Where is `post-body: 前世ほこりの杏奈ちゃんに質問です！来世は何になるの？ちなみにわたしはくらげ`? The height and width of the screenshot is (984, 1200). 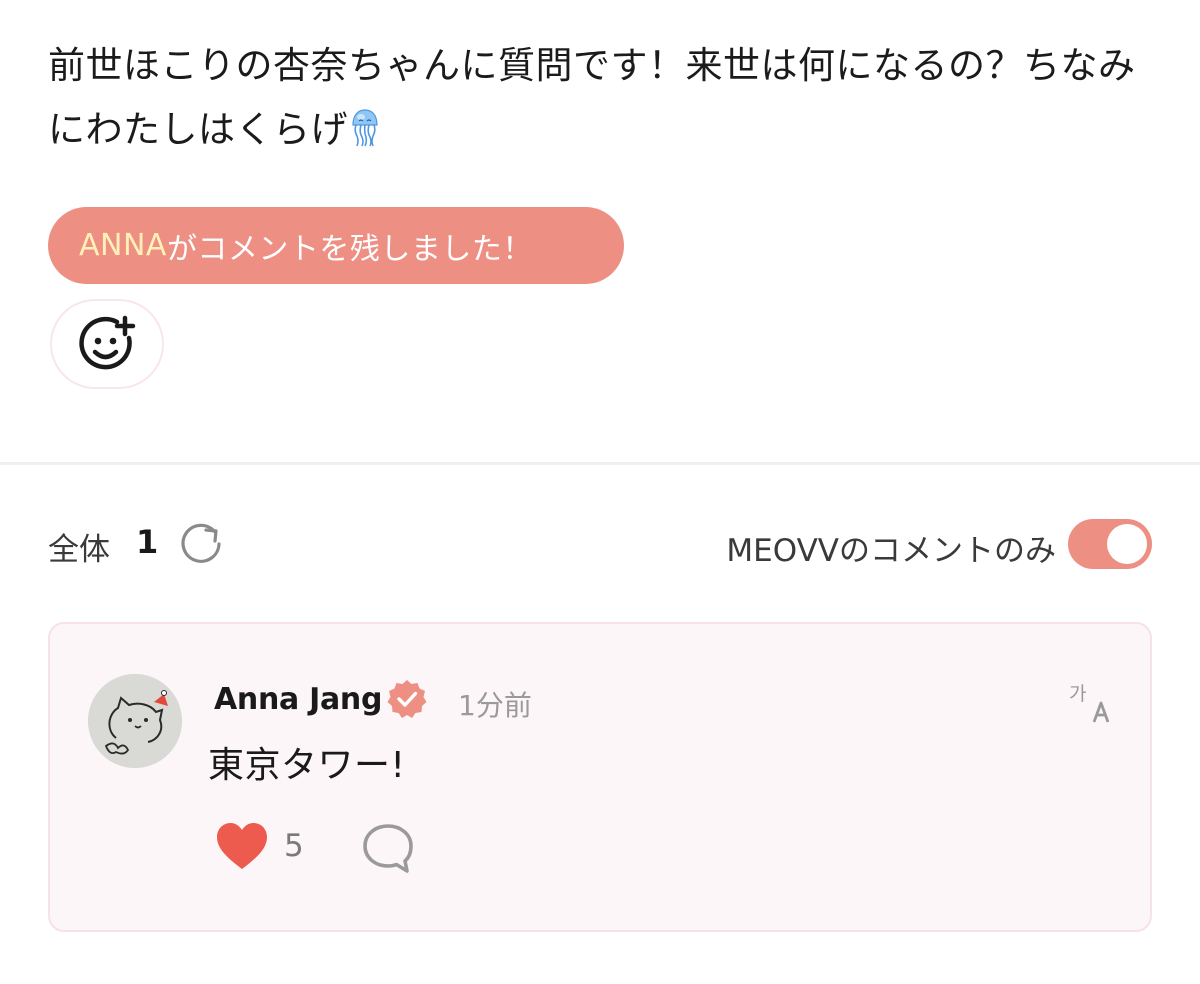
post-body: 前世ほこりの杏奈ちゃんに質問です！来世は何になるの？ちなみにわたしはくらげ is located at coordinates (592, 97).